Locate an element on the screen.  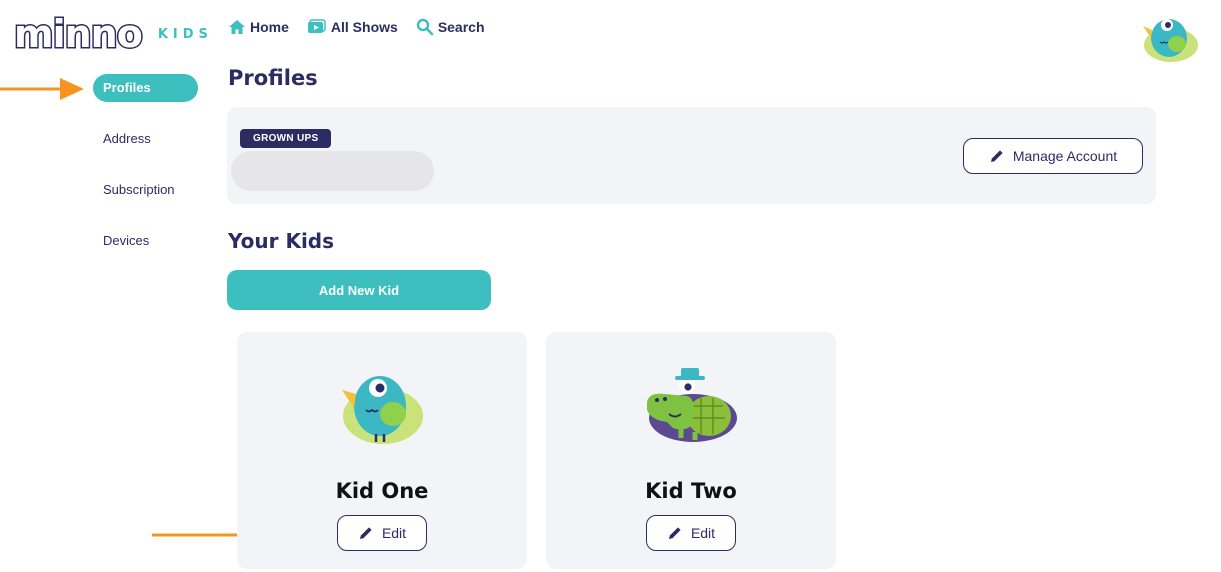
user-avatar is located at coordinates (1170, 38).